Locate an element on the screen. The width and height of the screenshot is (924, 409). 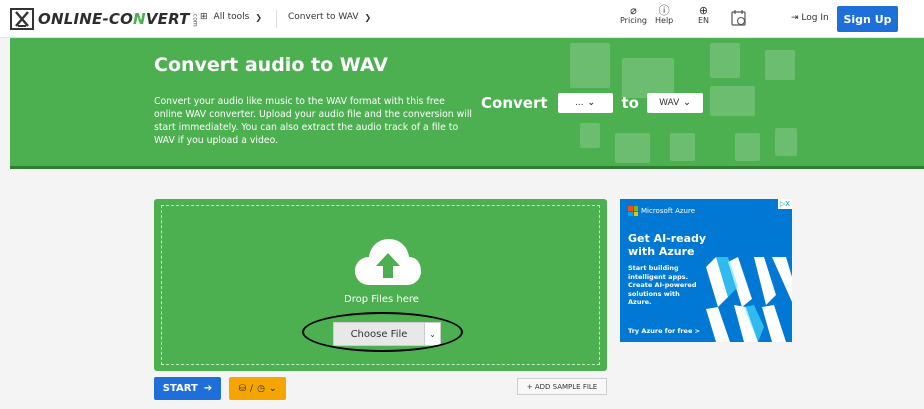
all-tools-label: All tools is located at coordinates (231, 17).